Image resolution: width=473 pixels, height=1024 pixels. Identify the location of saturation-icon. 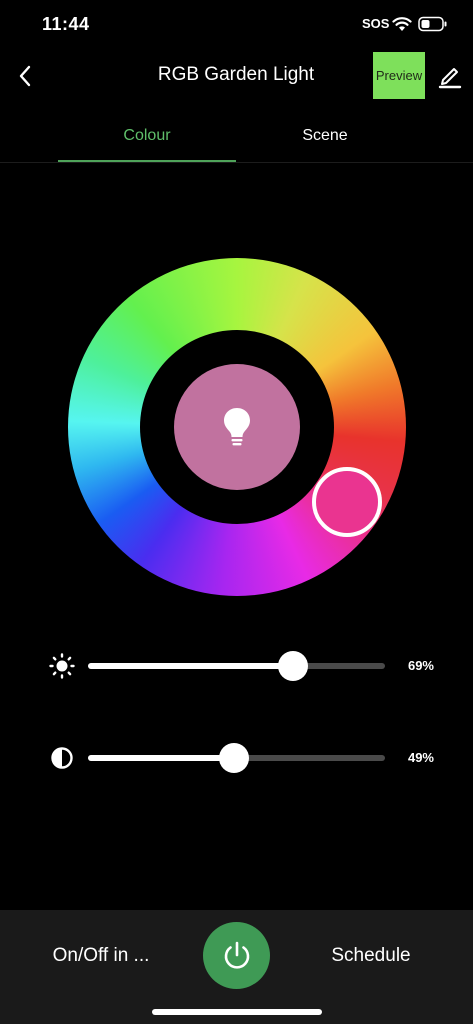
(62, 758).